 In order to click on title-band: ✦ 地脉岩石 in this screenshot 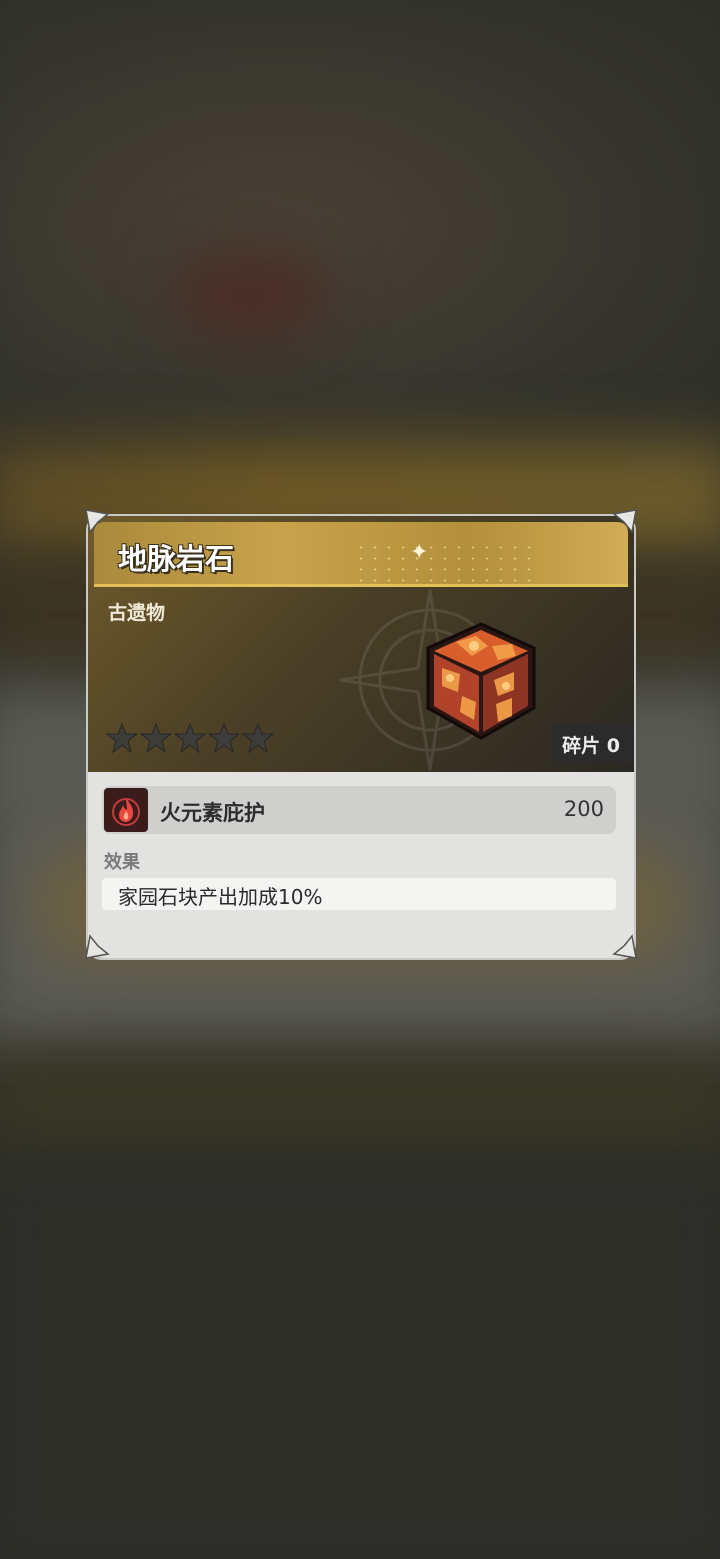, I will do `click(361, 555)`.